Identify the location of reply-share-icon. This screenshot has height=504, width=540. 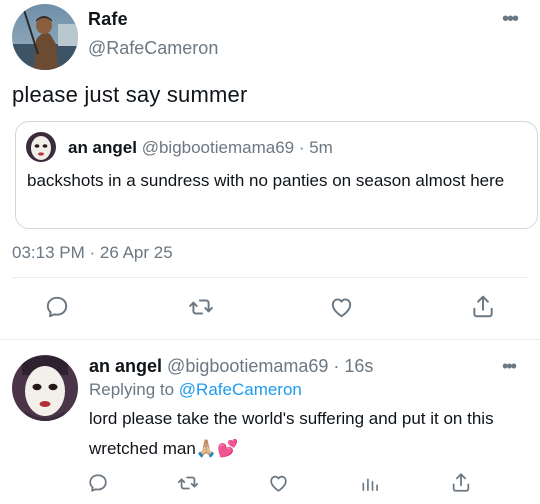
(461, 482).